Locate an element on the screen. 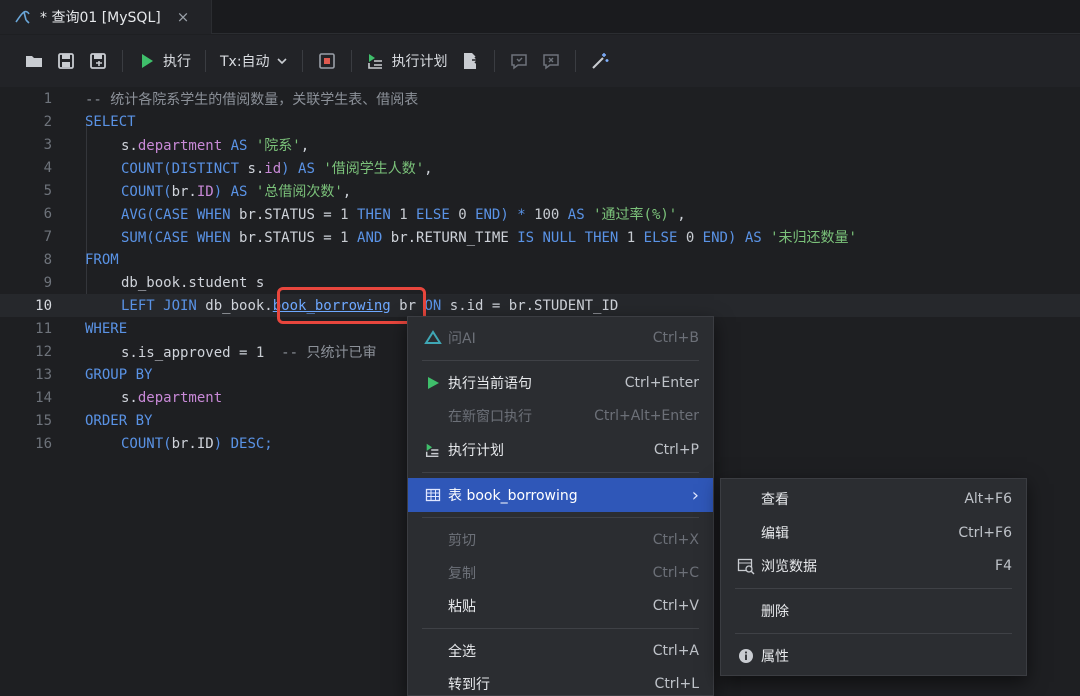 This screenshot has width=1080, height=696. menu-item-run-current: 执行当前语句 Ctrl+Enter is located at coordinates (560, 383).